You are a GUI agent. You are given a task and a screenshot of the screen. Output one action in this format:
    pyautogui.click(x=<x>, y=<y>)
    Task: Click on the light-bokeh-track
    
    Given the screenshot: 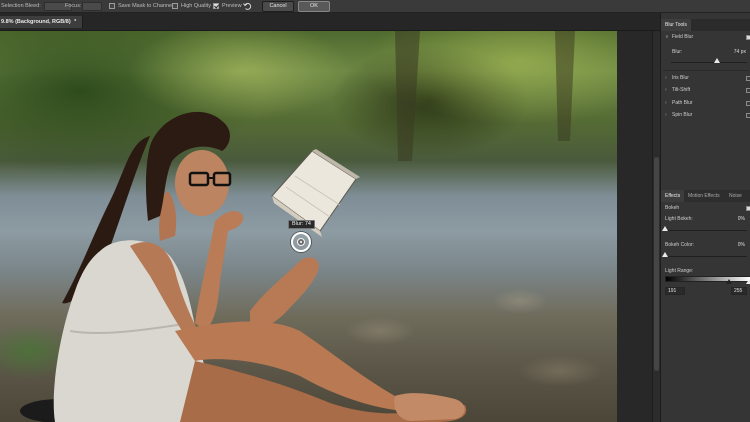 What is the action you would take?
    pyautogui.click(x=706, y=230)
    